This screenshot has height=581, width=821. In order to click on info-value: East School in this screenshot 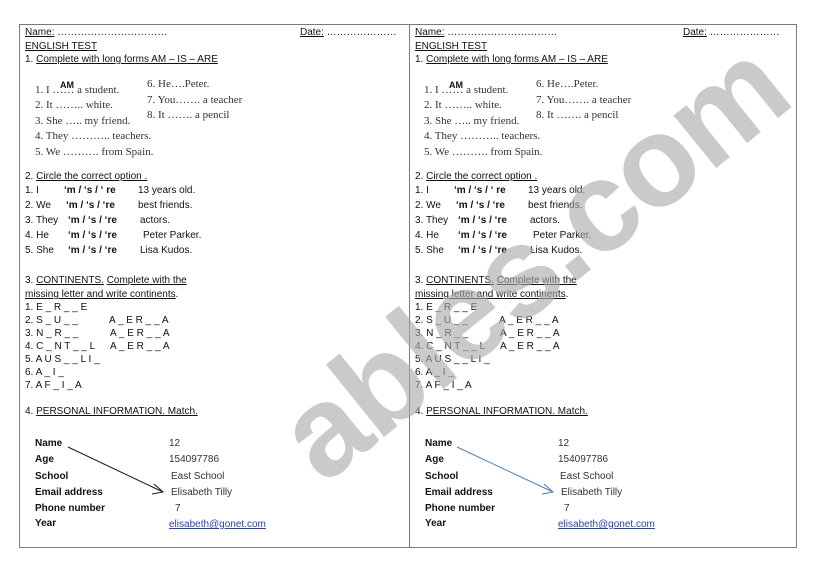, I will do `click(587, 476)`.